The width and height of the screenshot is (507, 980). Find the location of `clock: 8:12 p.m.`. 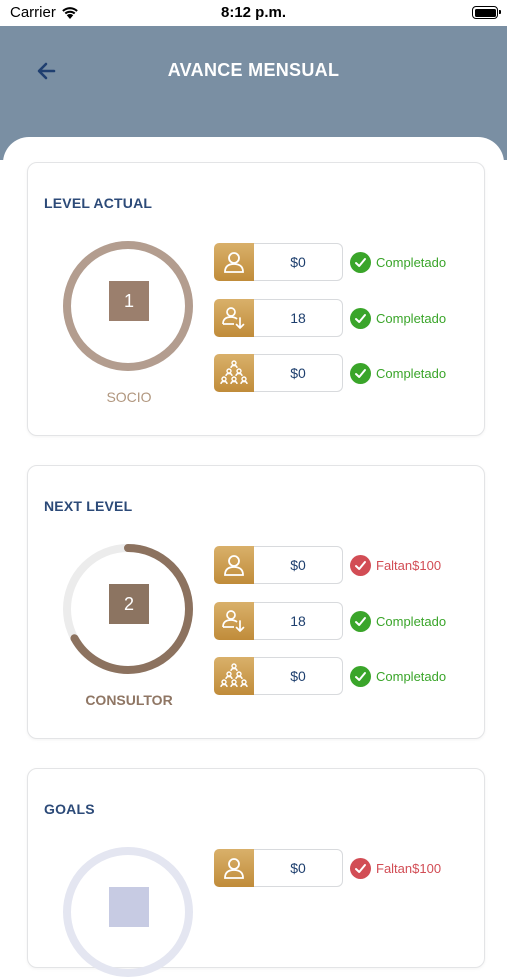

clock: 8:12 p.m. is located at coordinates (253, 12).